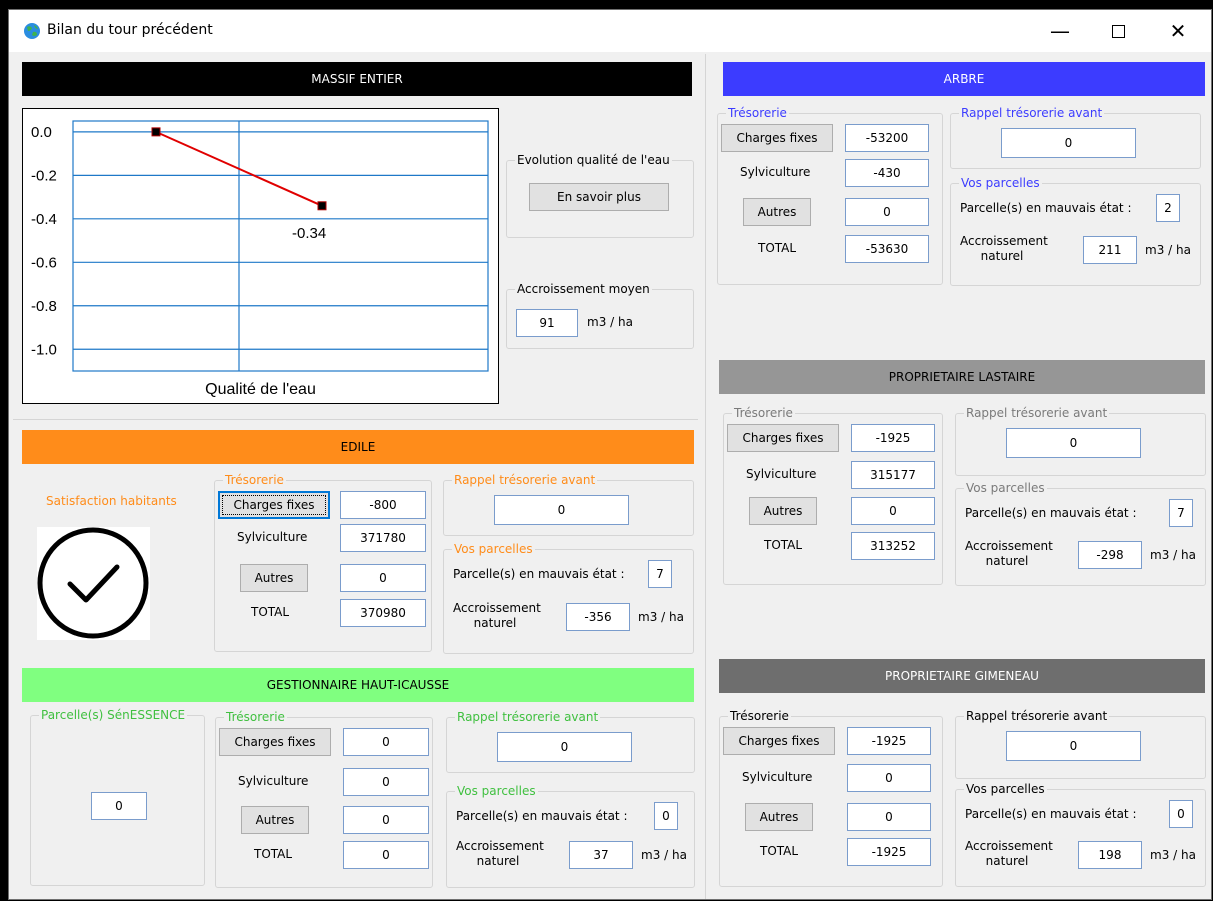 The width and height of the screenshot is (1213, 901). Describe the element at coordinates (1118, 31) in the screenshot. I see `maximize-button` at that location.